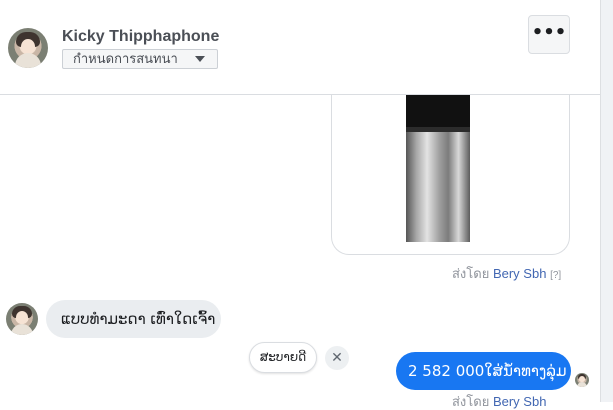  I want to click on product-image, so click(463, 168).